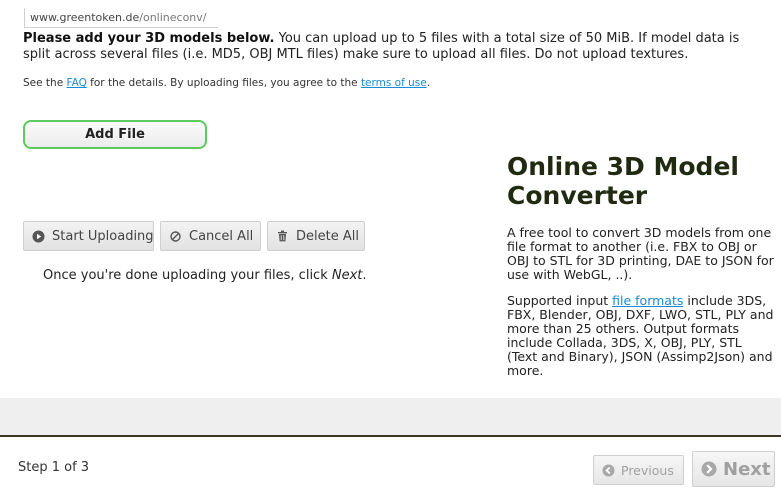 This screenshot has height=492, width=781. I want to click on previous-button: Previous, so click(638, 470).